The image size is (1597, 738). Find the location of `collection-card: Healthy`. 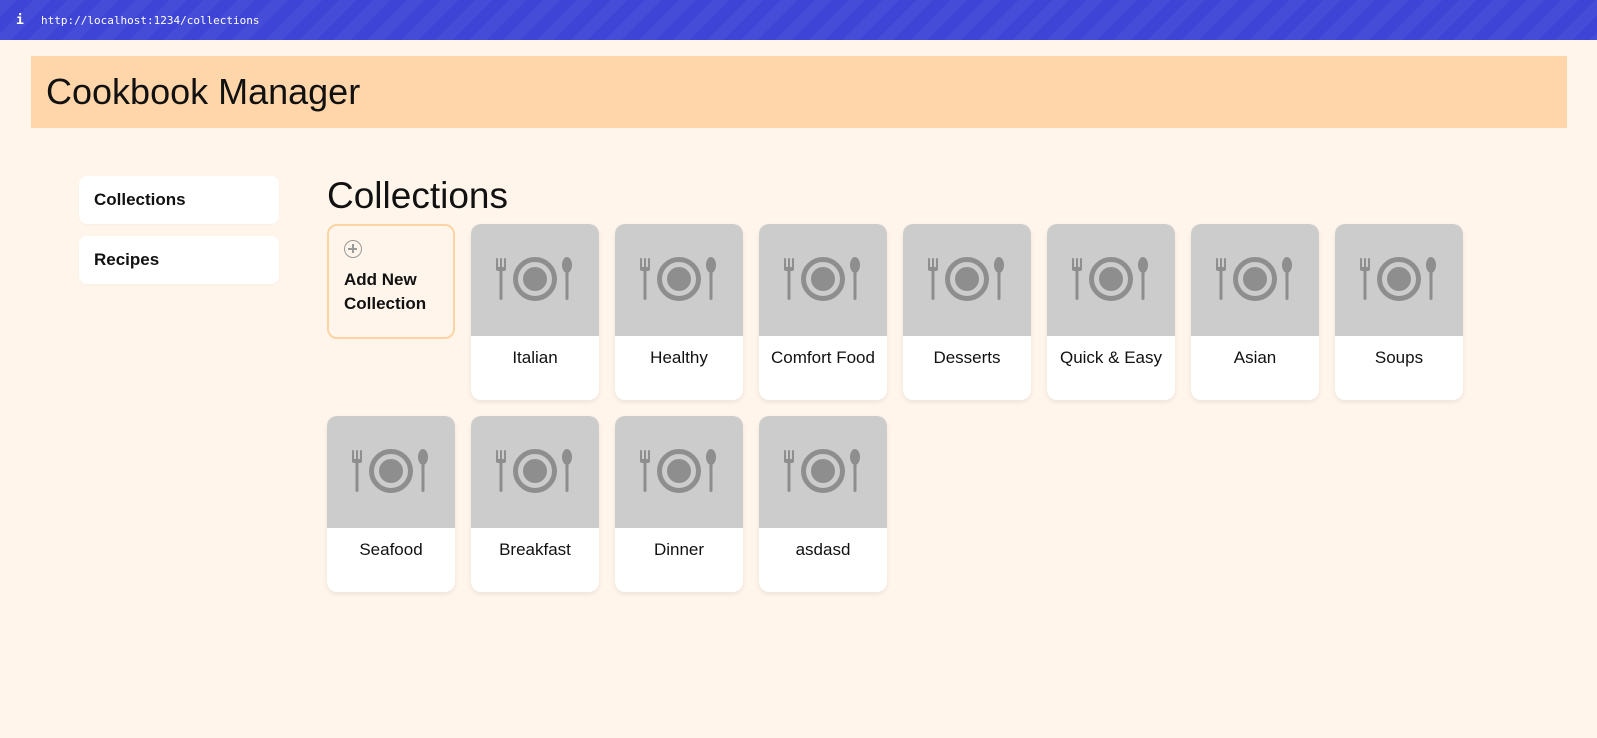

collection-card: Healthy is located at coordinates (679, 312).